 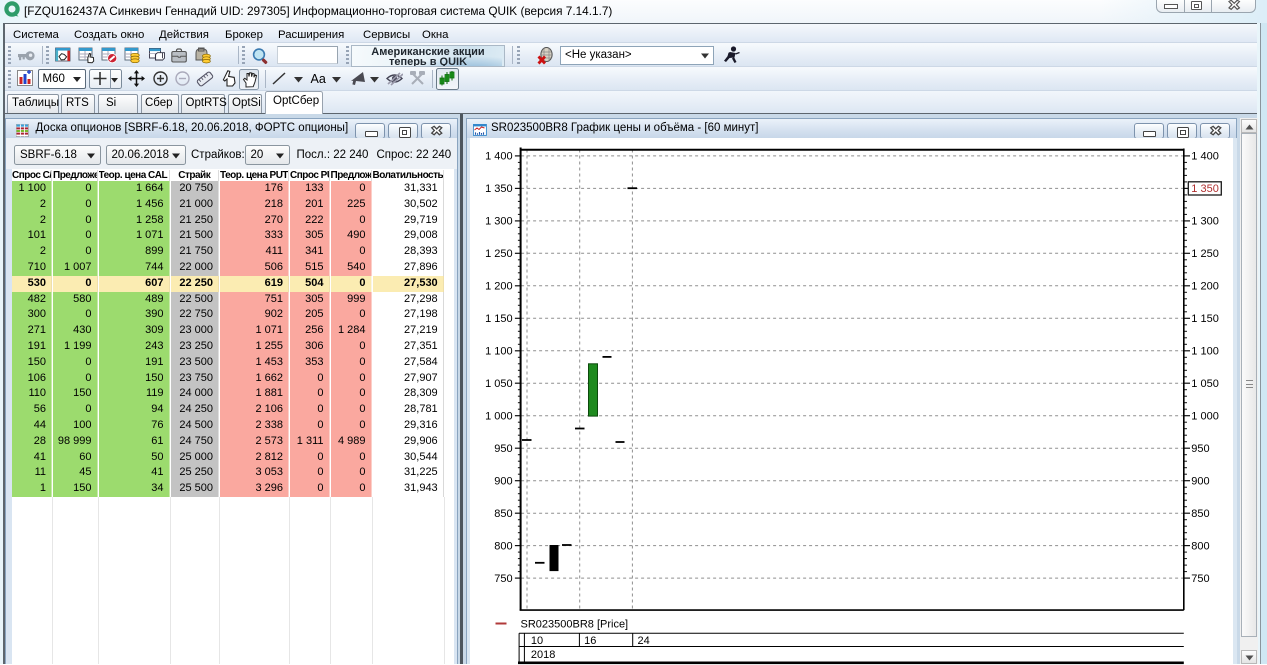 What do you see at coordinates (542, 654) in the screenshot?
I see `svg-text: 2018` at bounding box center [542, 654].